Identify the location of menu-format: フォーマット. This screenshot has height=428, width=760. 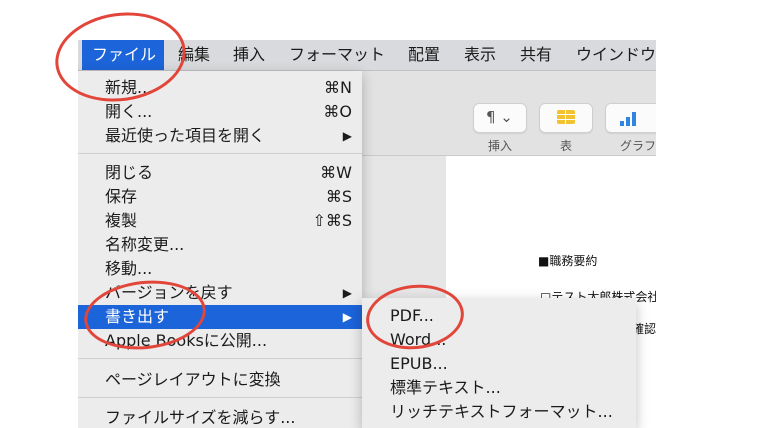
(337, 55).